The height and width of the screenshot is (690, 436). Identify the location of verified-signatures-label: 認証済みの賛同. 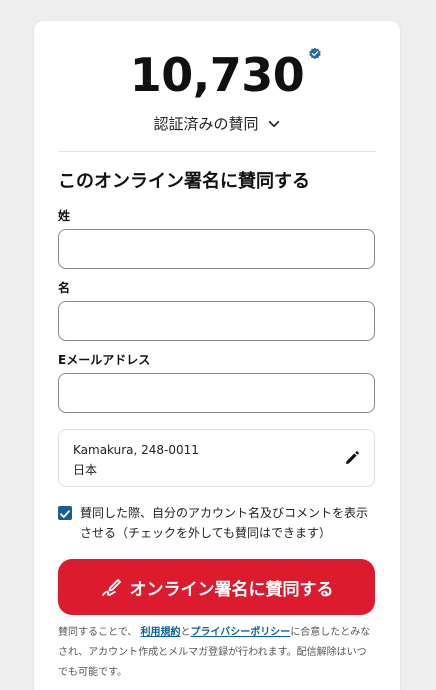
(206, 124).